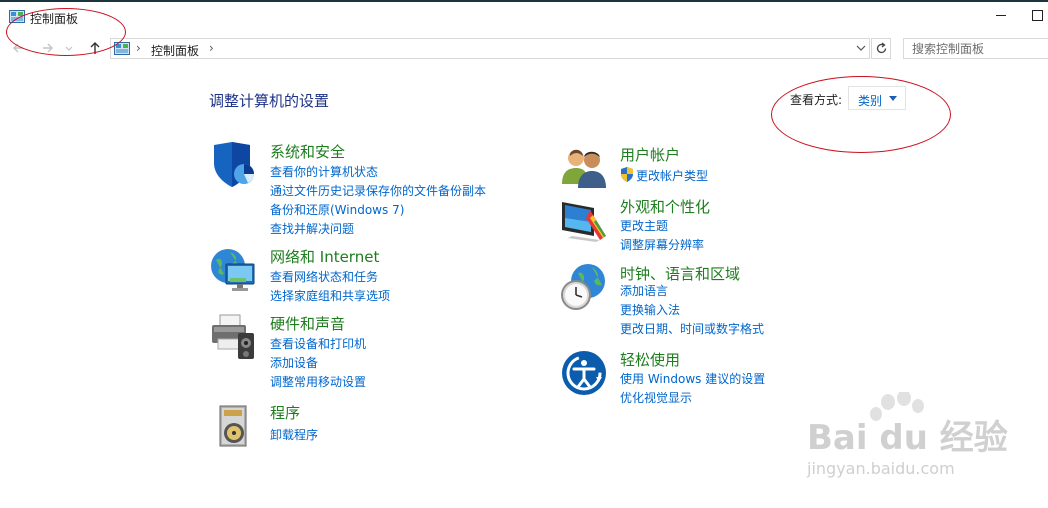 The height and width of the screenshot is (508, 1048). I want to click on category-title-appearance: 外观和个性化, so click(665, 206).